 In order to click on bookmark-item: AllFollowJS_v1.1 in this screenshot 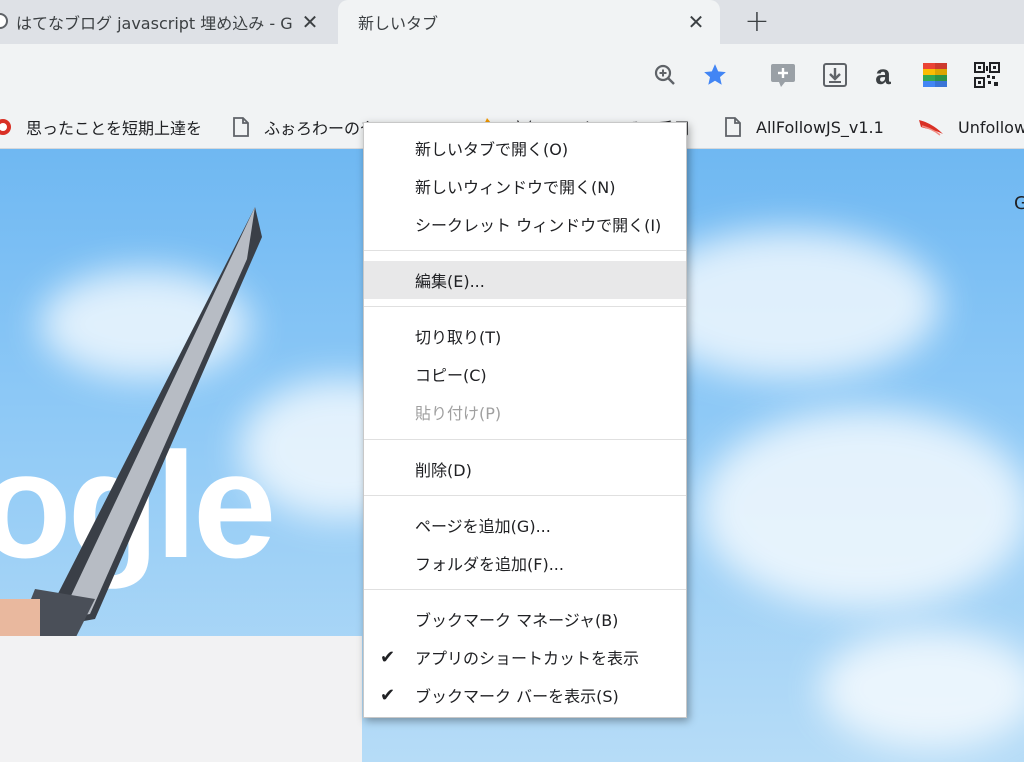, I will do `click(814, 127)`.